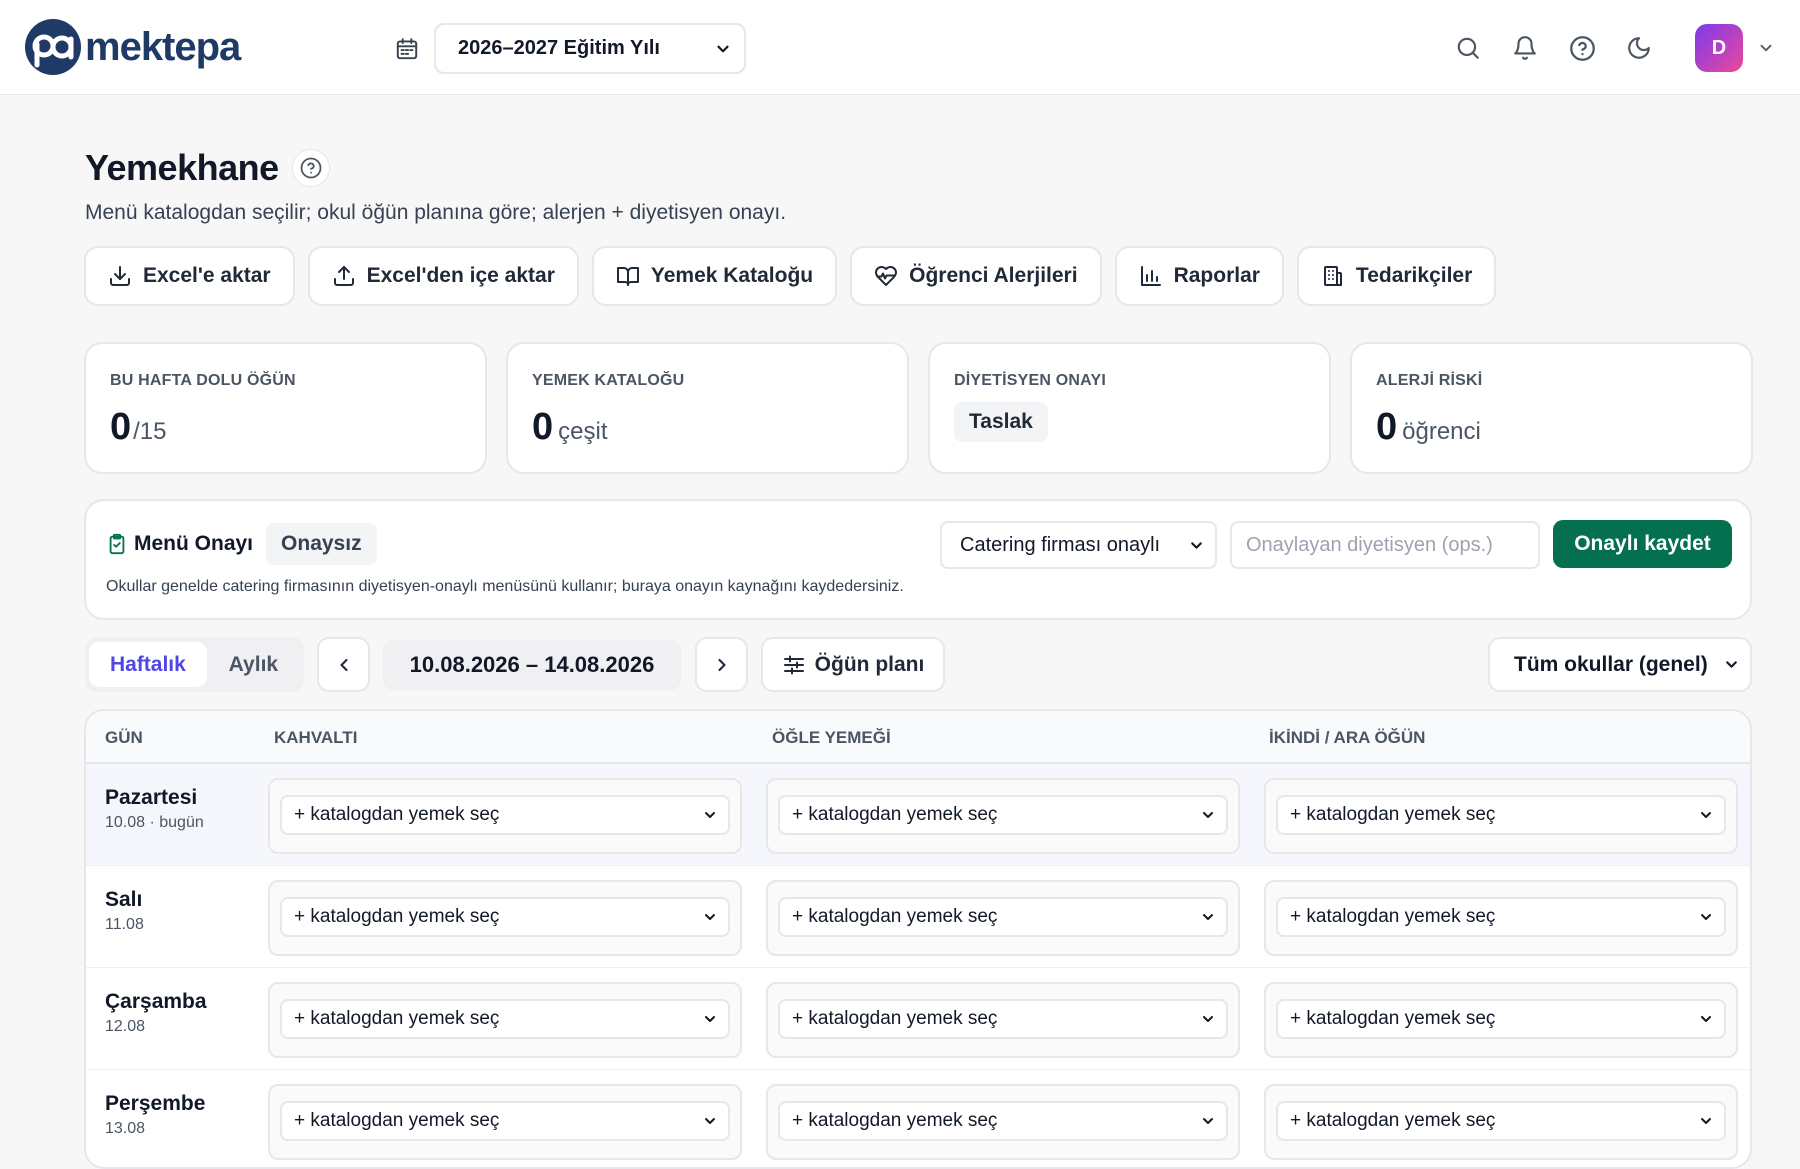  What do you see at coordinates (125, 1128) in the screenshot?
I see `day-date: 13.08` at bounding box center [125, 1128].